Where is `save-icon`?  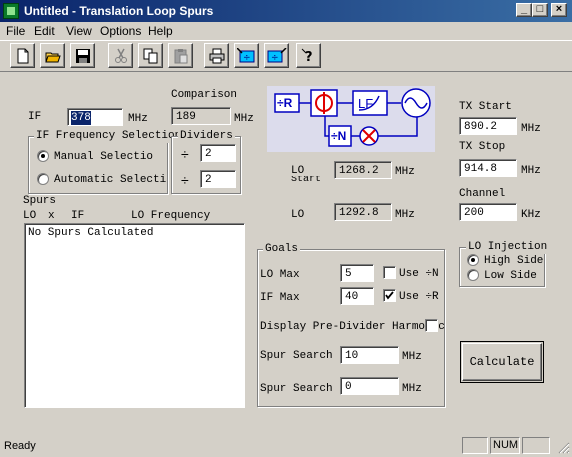
save-icon is located at coordinates (83, 56).